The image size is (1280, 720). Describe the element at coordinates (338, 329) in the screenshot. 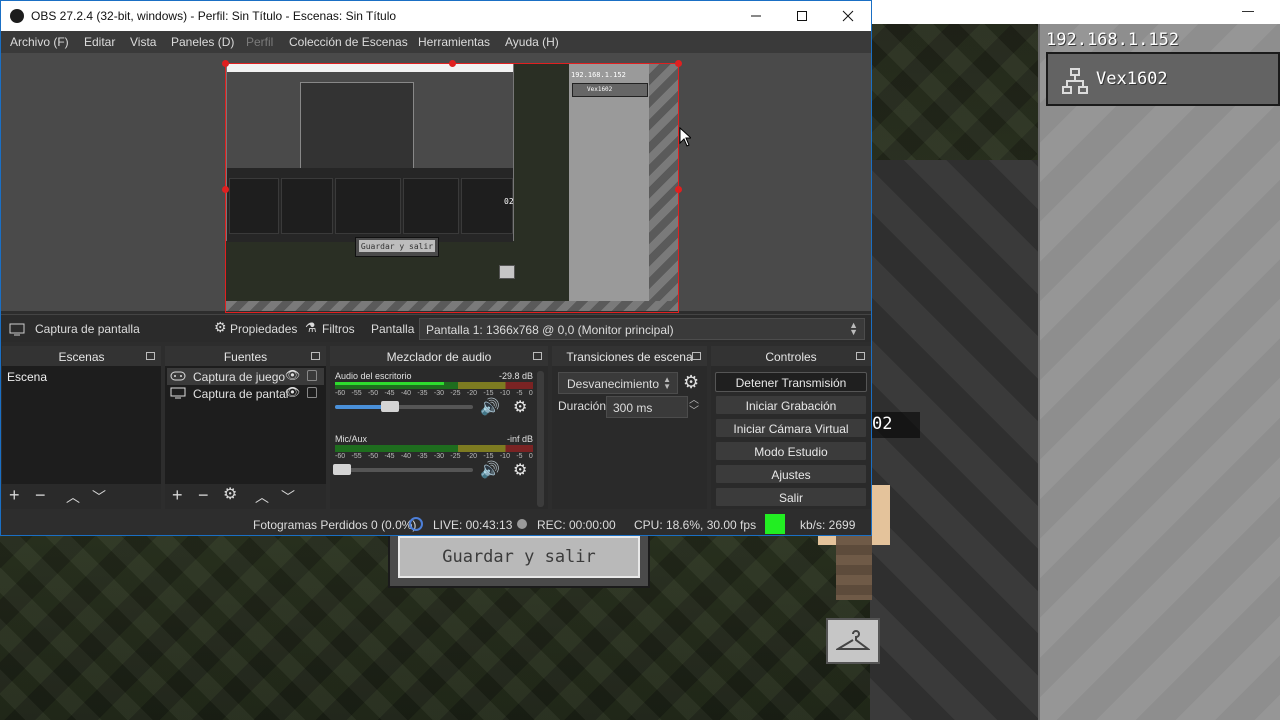

I see `filters-button: Filtros` at that location.